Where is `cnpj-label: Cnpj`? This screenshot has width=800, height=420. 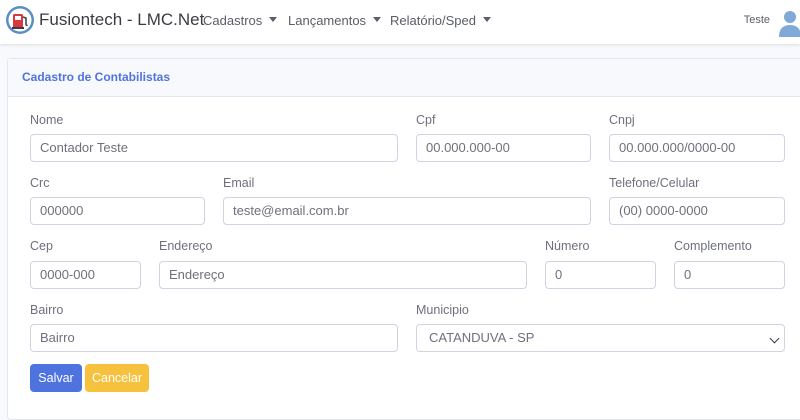 cnpj-label: Cnpj is located at coordinates (622, 120).